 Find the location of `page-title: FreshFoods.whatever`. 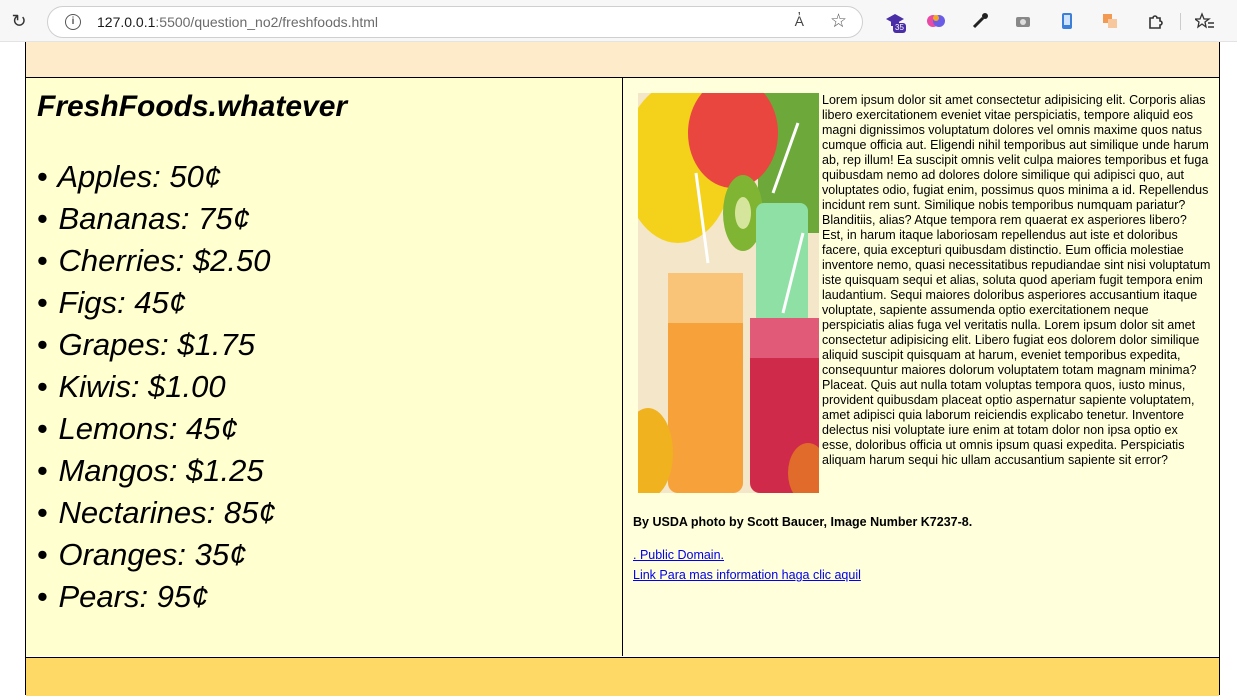

page-title: FreshFoods.whatever is located at coordinates (192, 106).